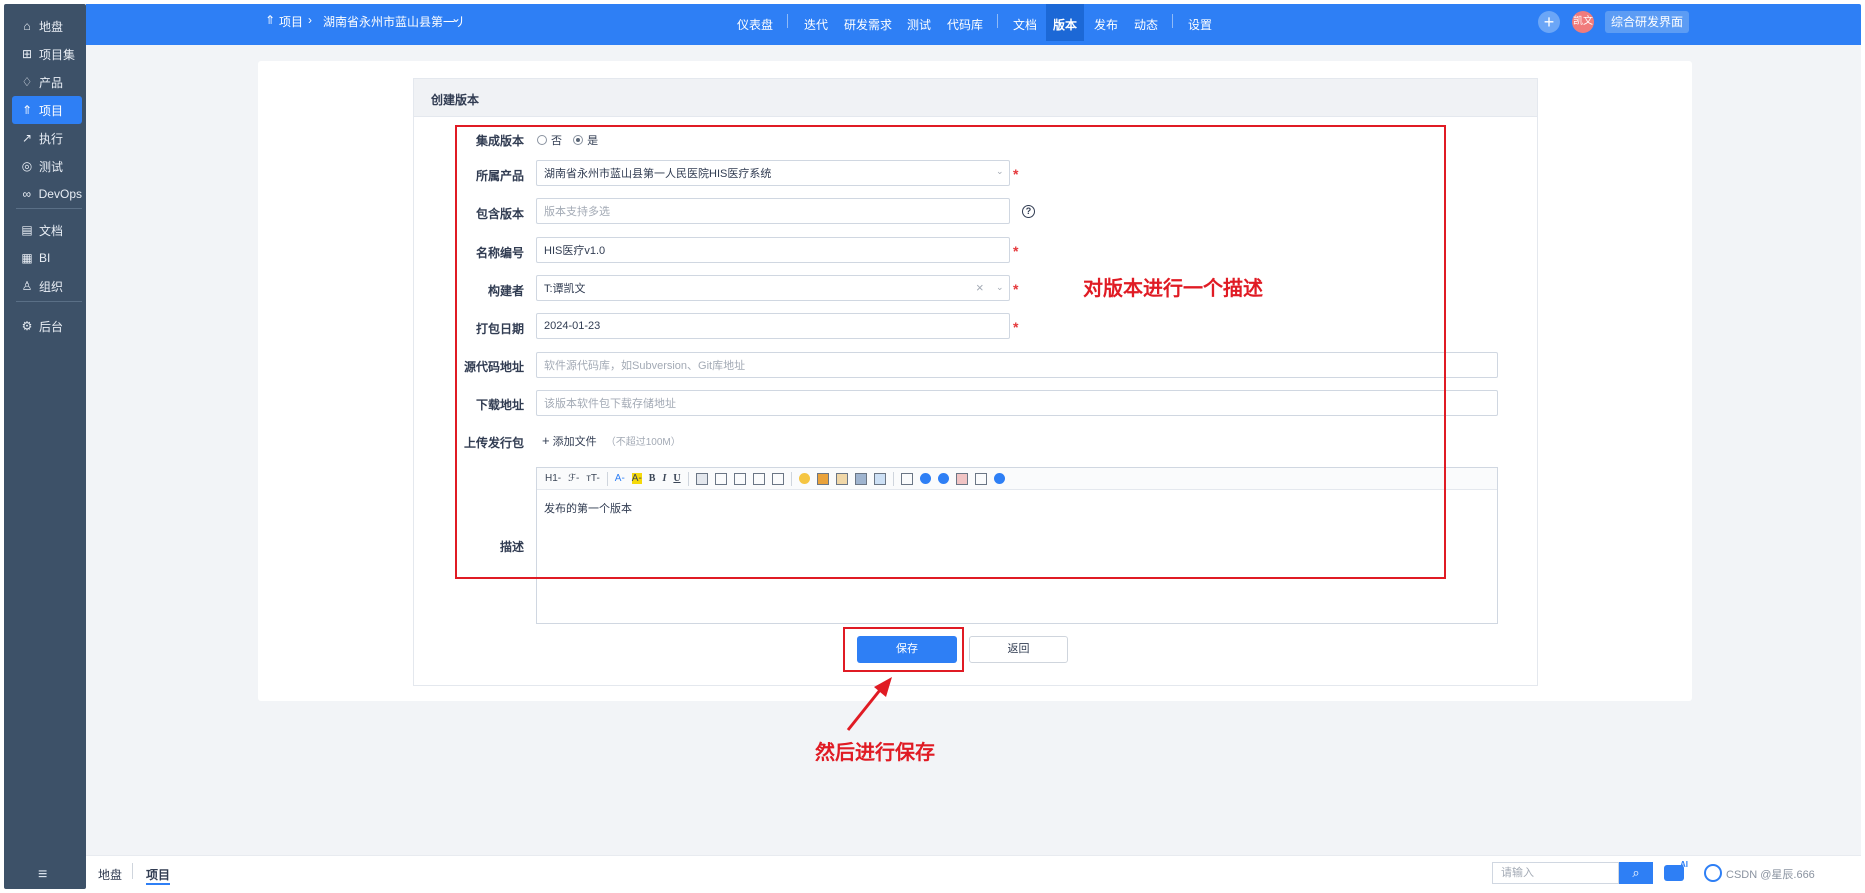  Describe the element at coordinates (51, 138) in the screenshot. I see `sidebar-item-label: 执行` at that location.